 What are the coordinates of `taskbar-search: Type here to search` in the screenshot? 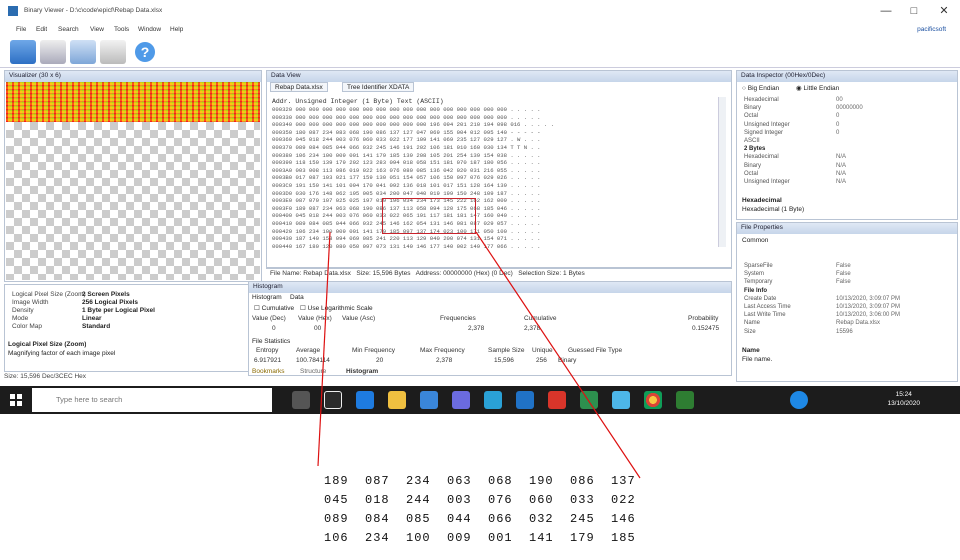 It's located at (152, 400).